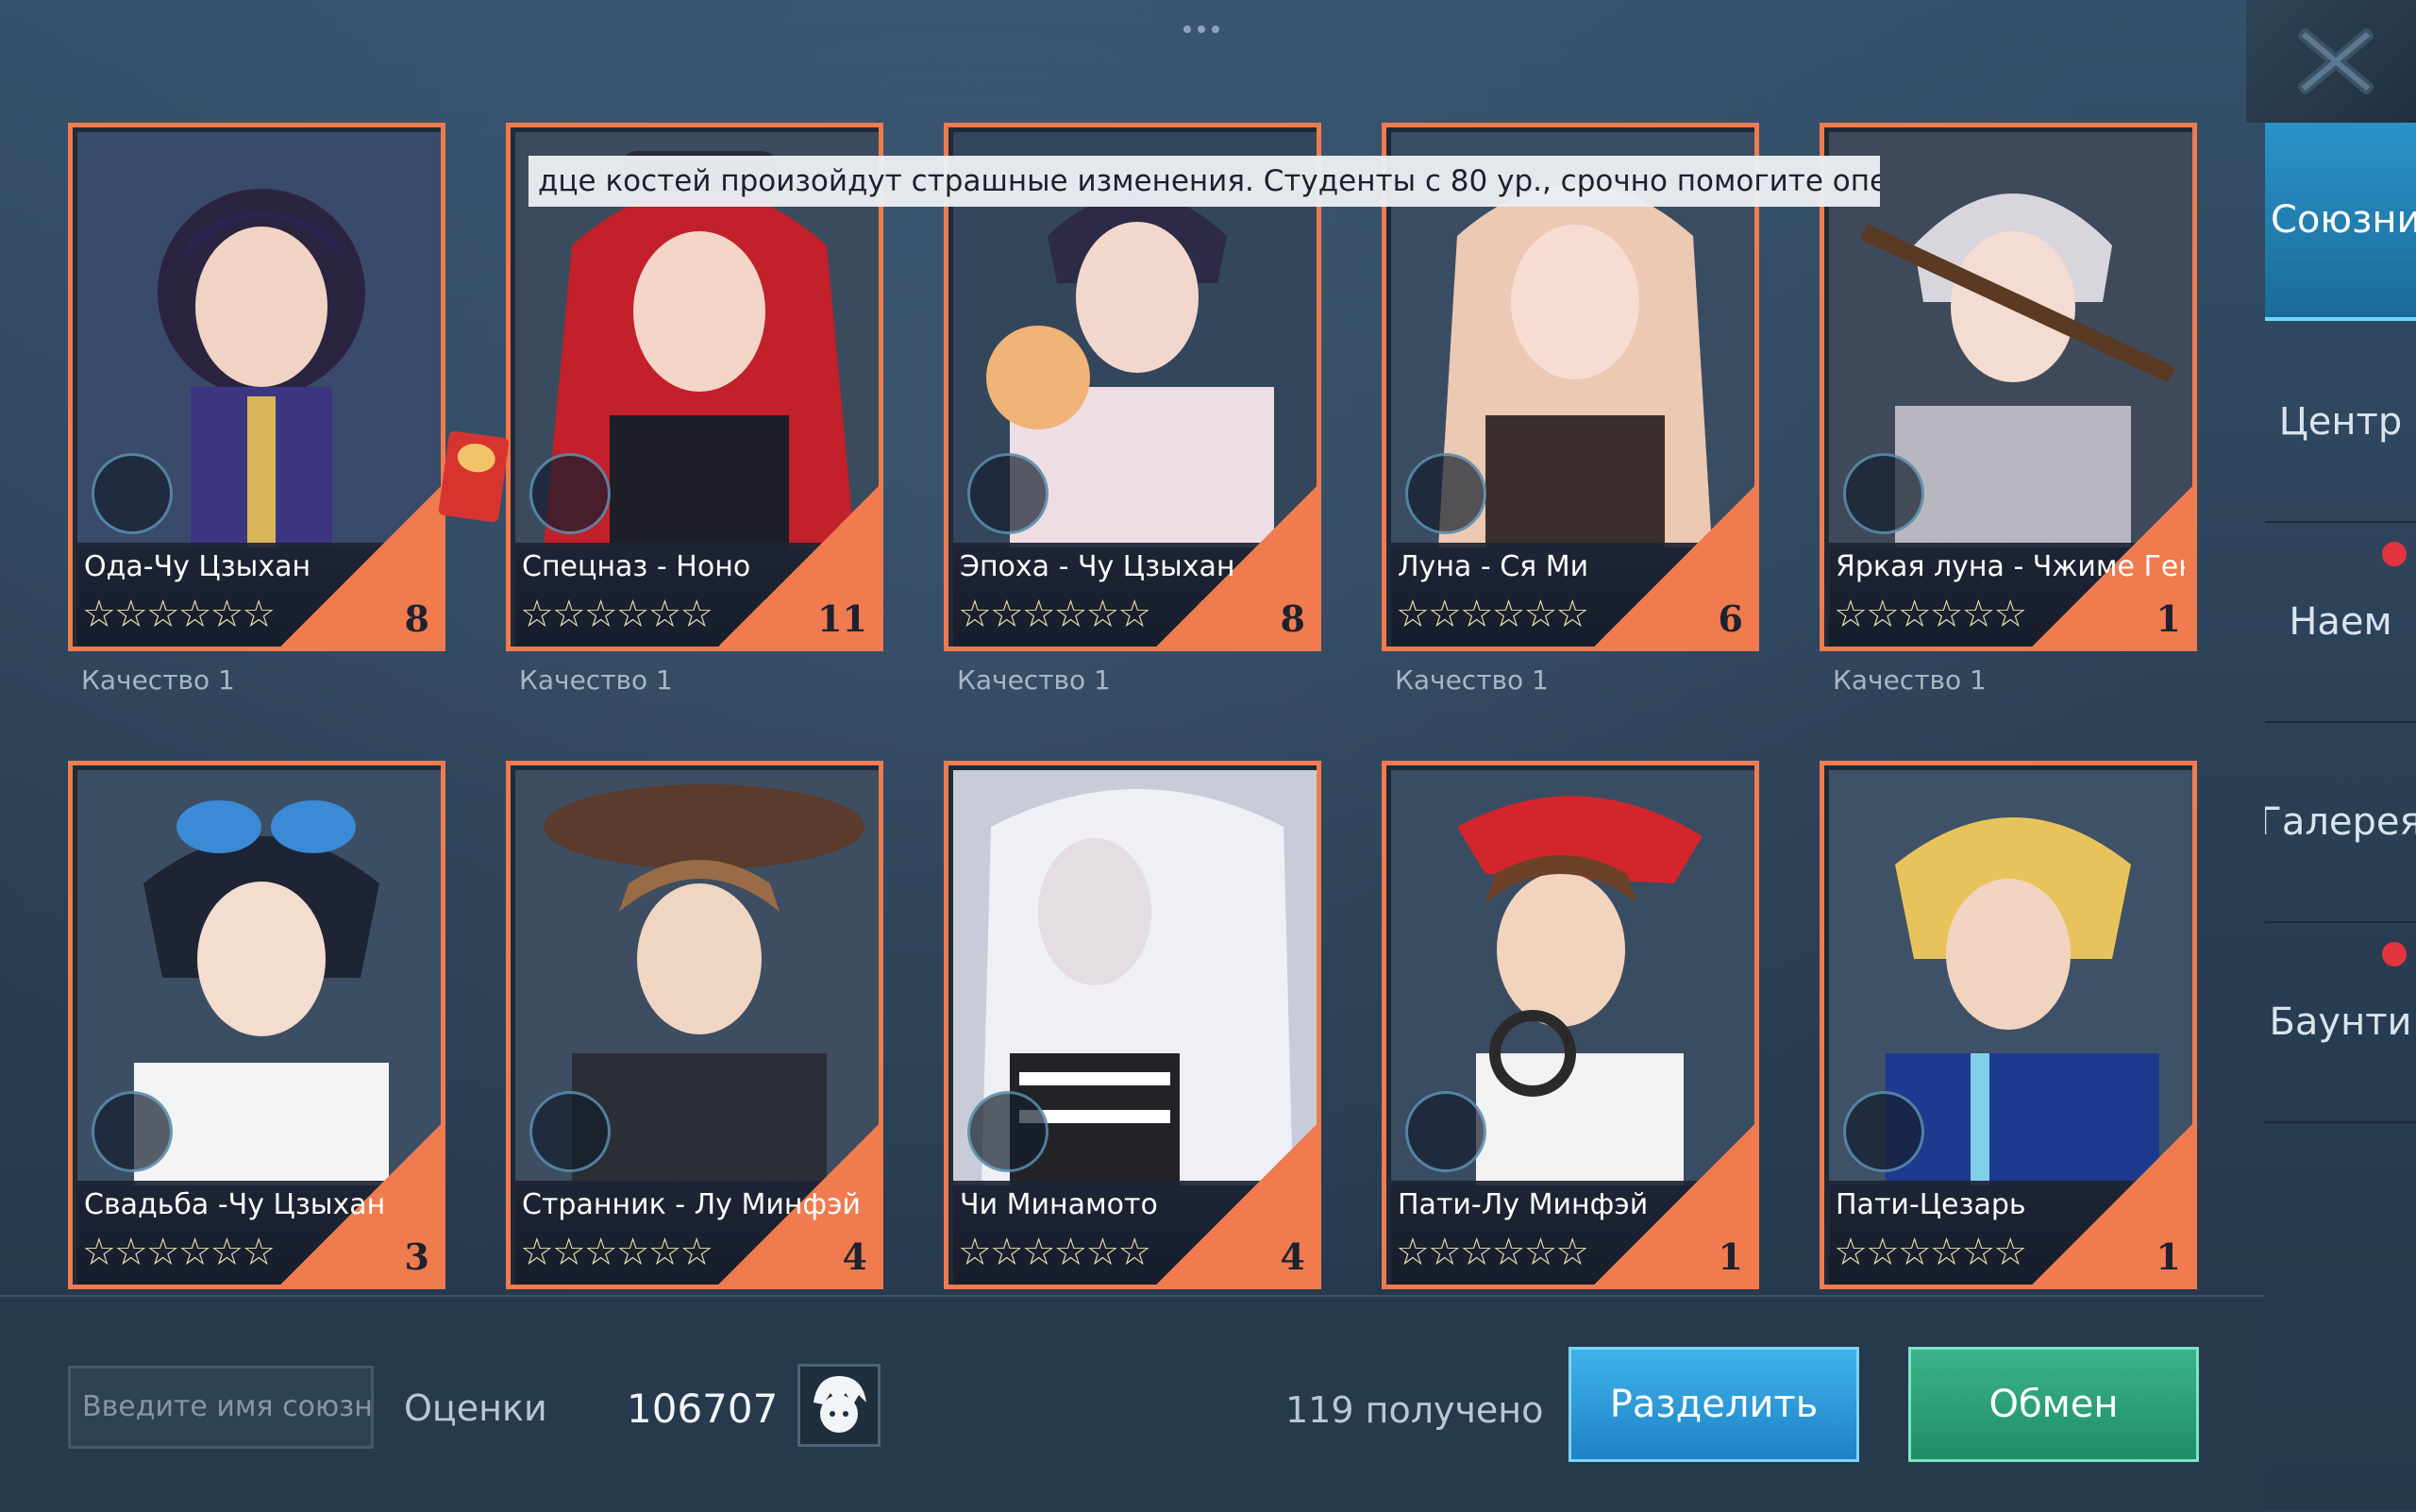  Describe the element at coordinates (2344, 220) in the screenshot. I see `sidebar-item-label: Союзник` at that location.